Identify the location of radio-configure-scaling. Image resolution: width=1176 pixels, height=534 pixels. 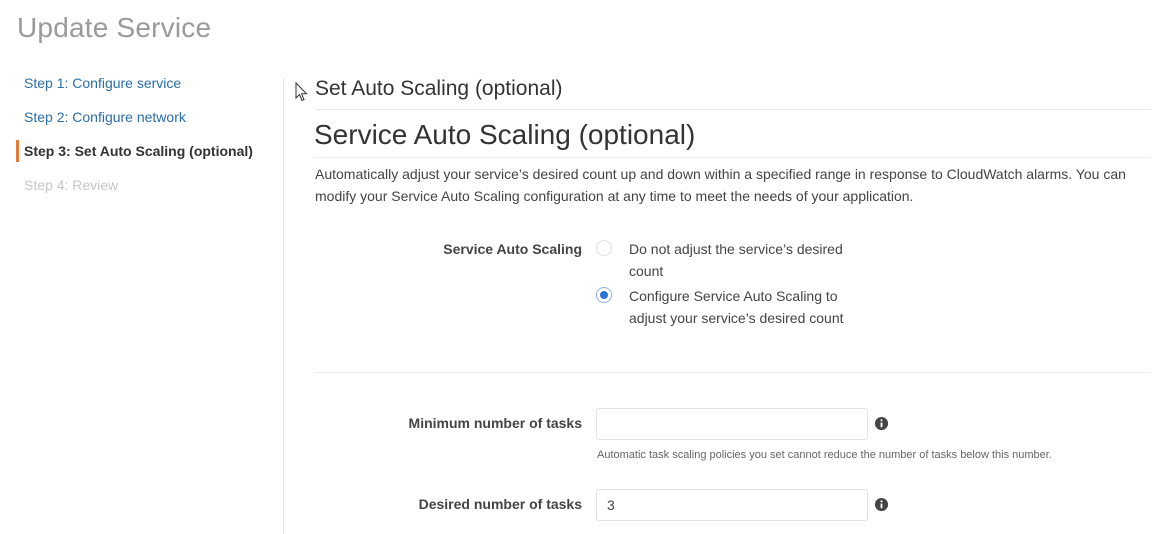
(604, 295).